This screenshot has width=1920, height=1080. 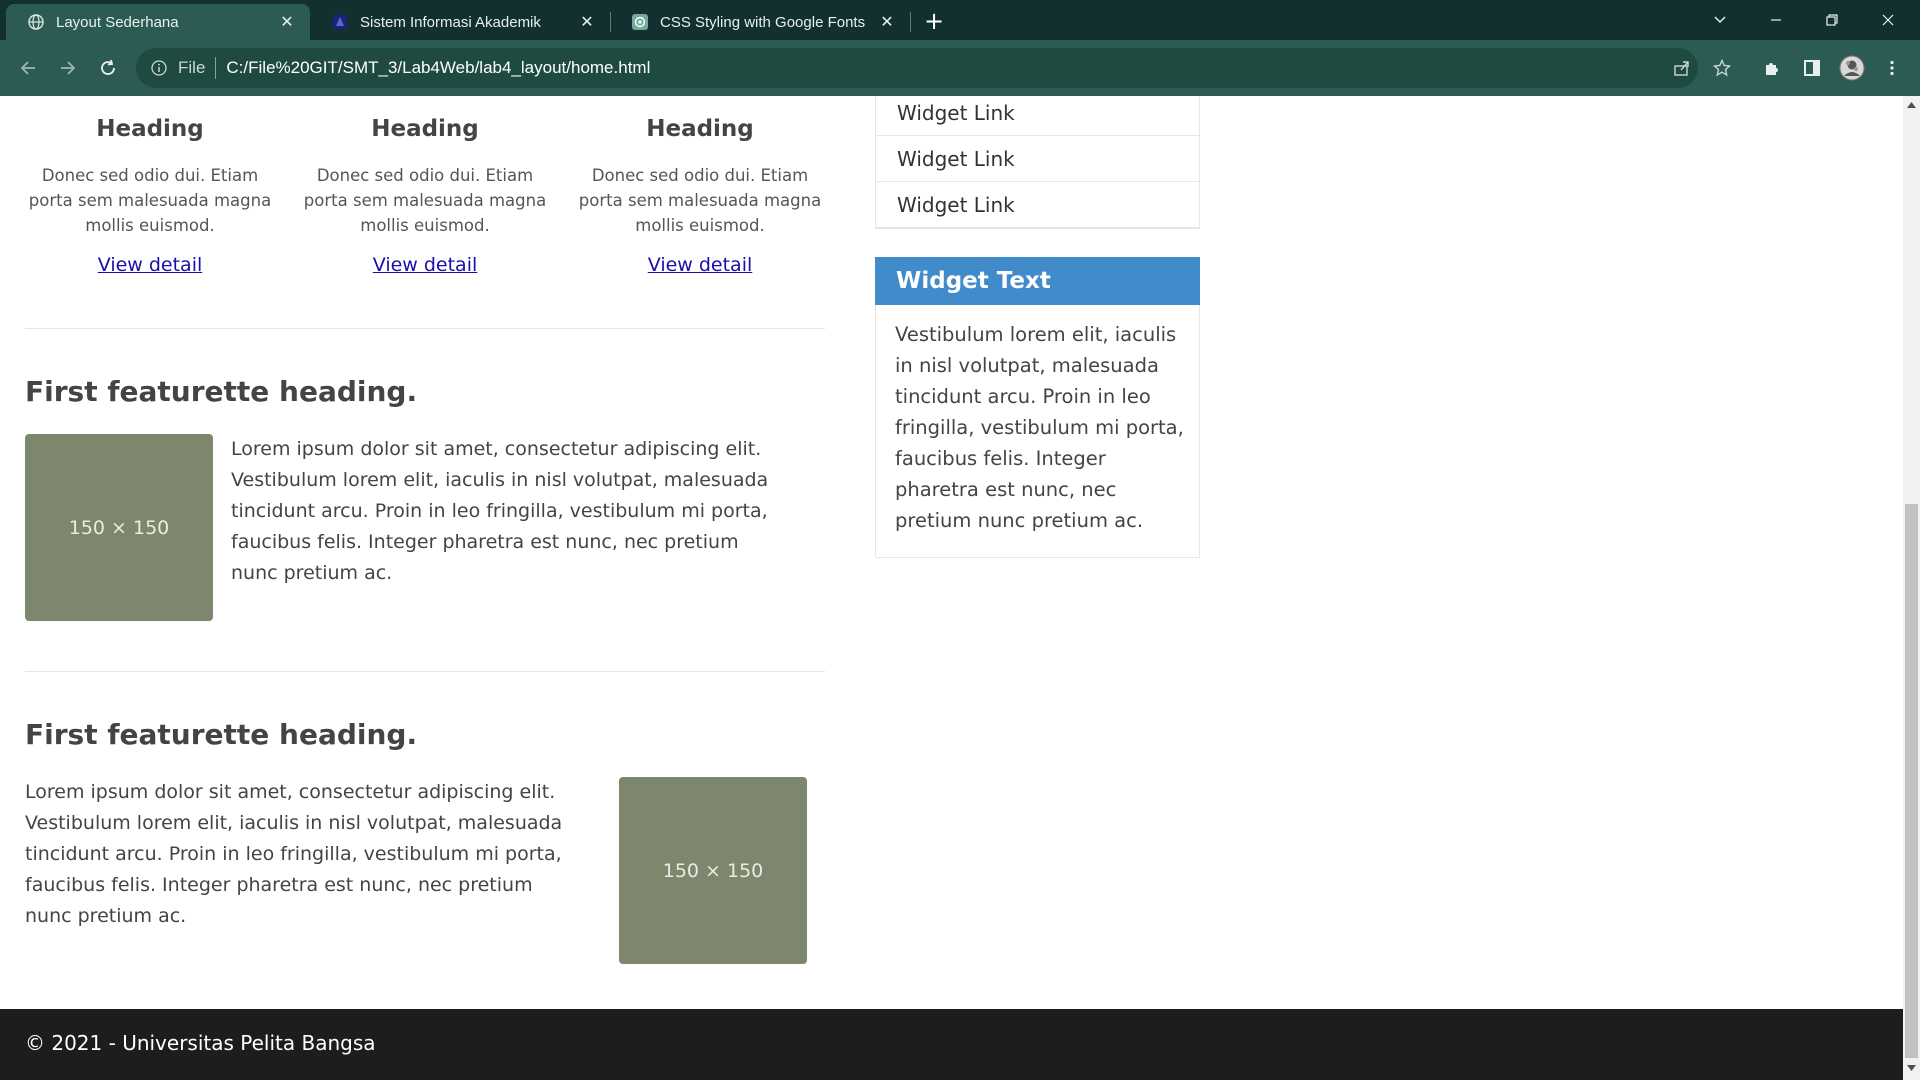 What do you see at coordinates (1812, 68) in the screenshot?
I see `side-panel-icon` at bounding box center [1812, 68].